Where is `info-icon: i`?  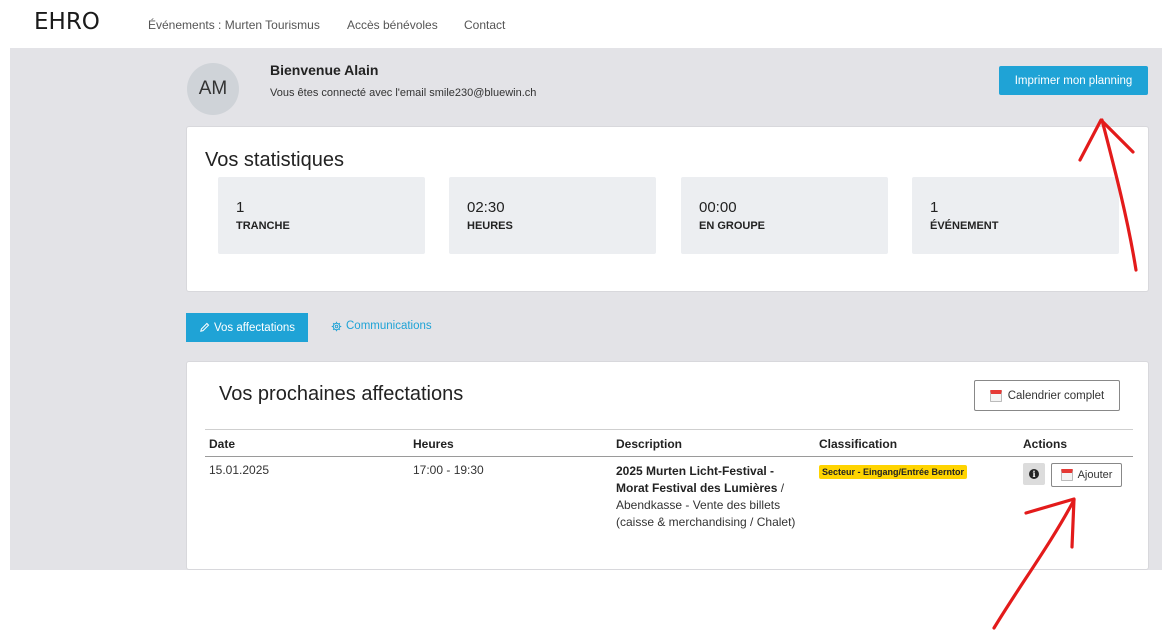
info-icon: i is located at coordinates (1034, 474).